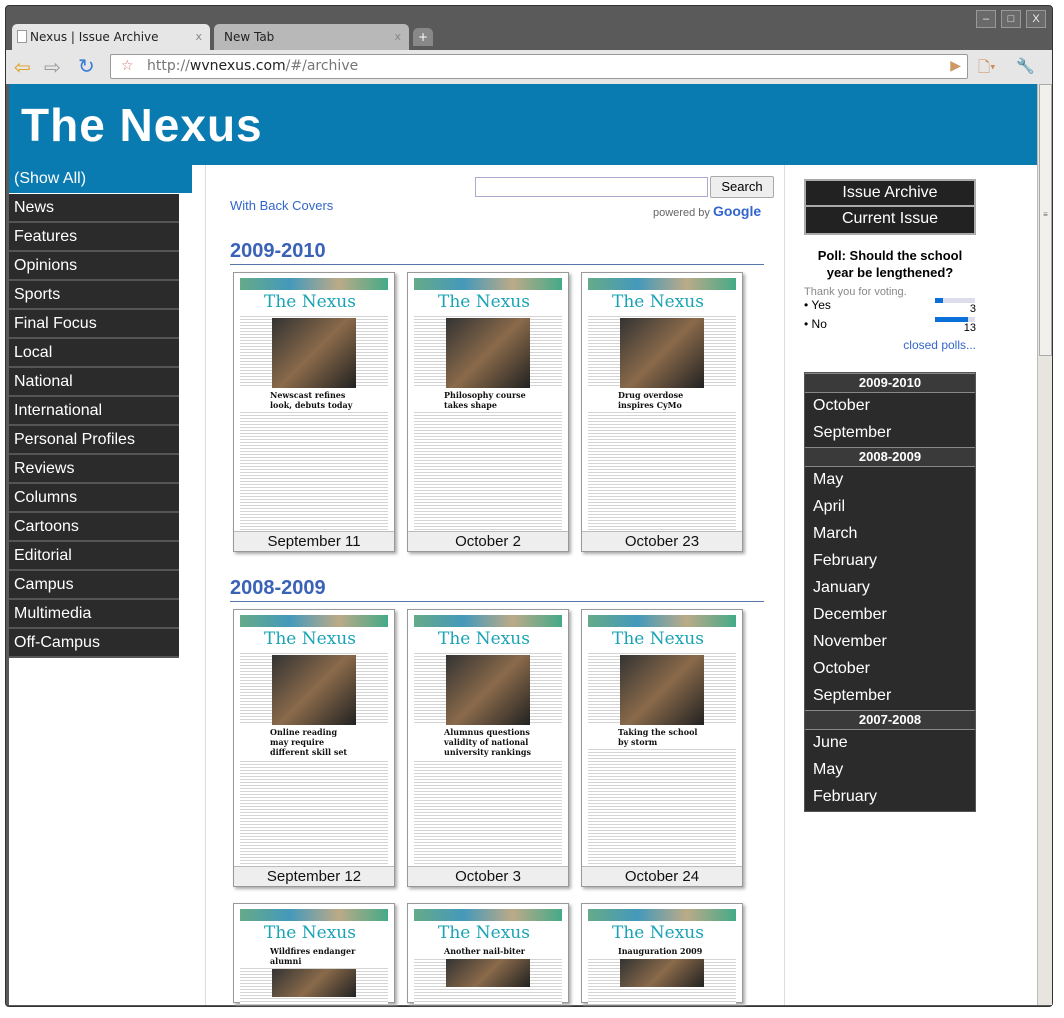  I want to click on issue-thumbnail: The Nexus Another nail-biter, so click(488, 953).